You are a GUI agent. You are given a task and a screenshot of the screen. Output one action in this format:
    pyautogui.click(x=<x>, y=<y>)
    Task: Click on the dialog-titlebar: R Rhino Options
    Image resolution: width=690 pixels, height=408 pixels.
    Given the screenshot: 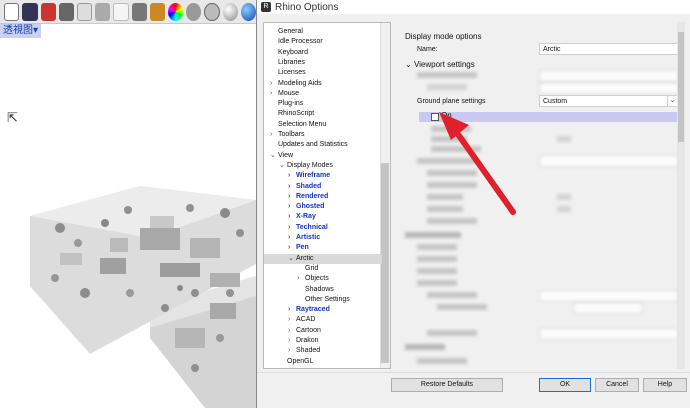 What is the action you would take?
    pyautogui.click(x=473, y=7)
    